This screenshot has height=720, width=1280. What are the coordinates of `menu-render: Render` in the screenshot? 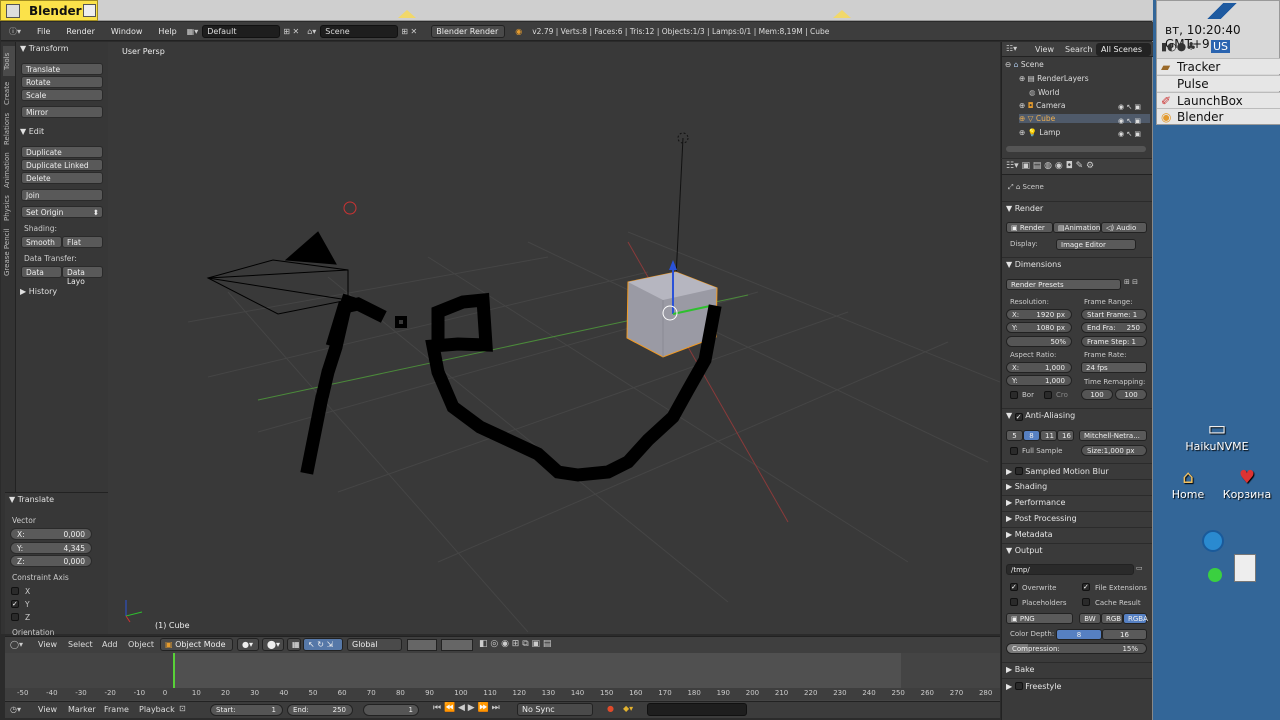 It's located at (80, 31).